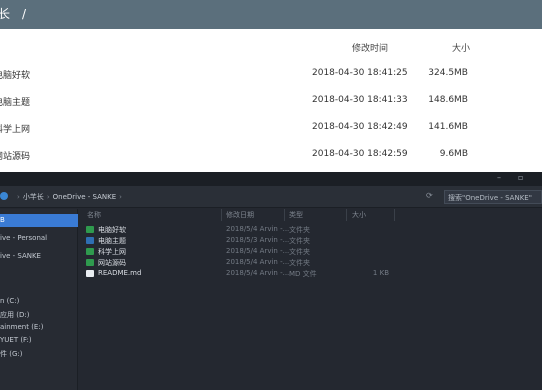 The width and height of the screenshot is (542, 390). Describe the element at coordinates (271, 179) in the screenshot. I see `window-titlebar: – ▫` at that location.